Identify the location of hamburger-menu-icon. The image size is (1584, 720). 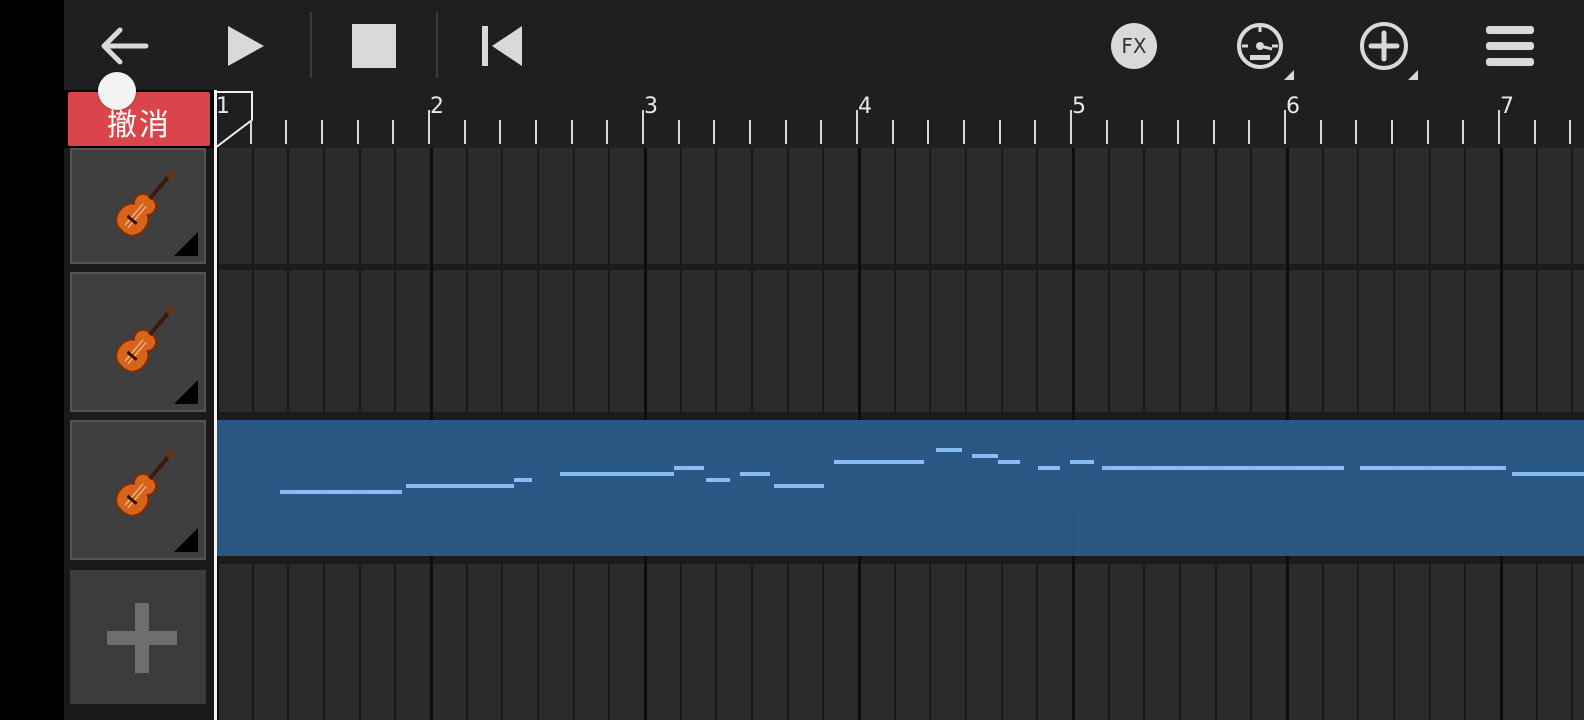
(1510, 46).